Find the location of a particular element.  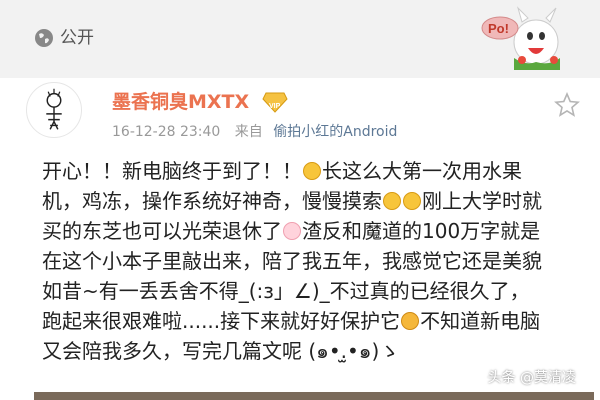

content-text: 渣反和魔道的100万字就是 is located at coordinates (421, 231).